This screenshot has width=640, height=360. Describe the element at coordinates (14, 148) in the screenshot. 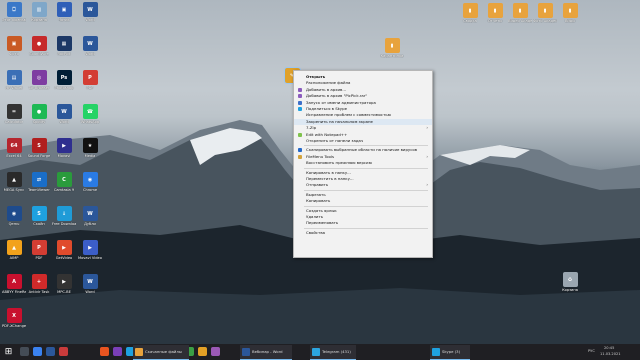

I see `desktop-shortcut: 64 Excel 64` at that location.